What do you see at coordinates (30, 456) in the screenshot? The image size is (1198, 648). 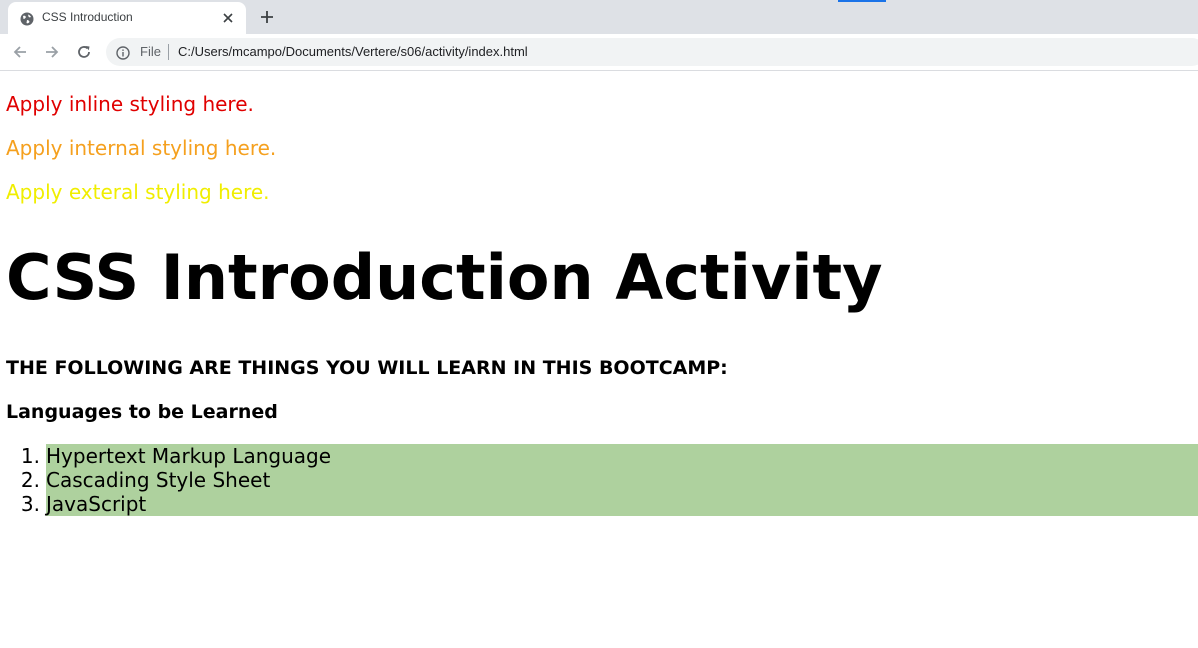 I see `list-number: 1.` at bounding box center [30, 456].